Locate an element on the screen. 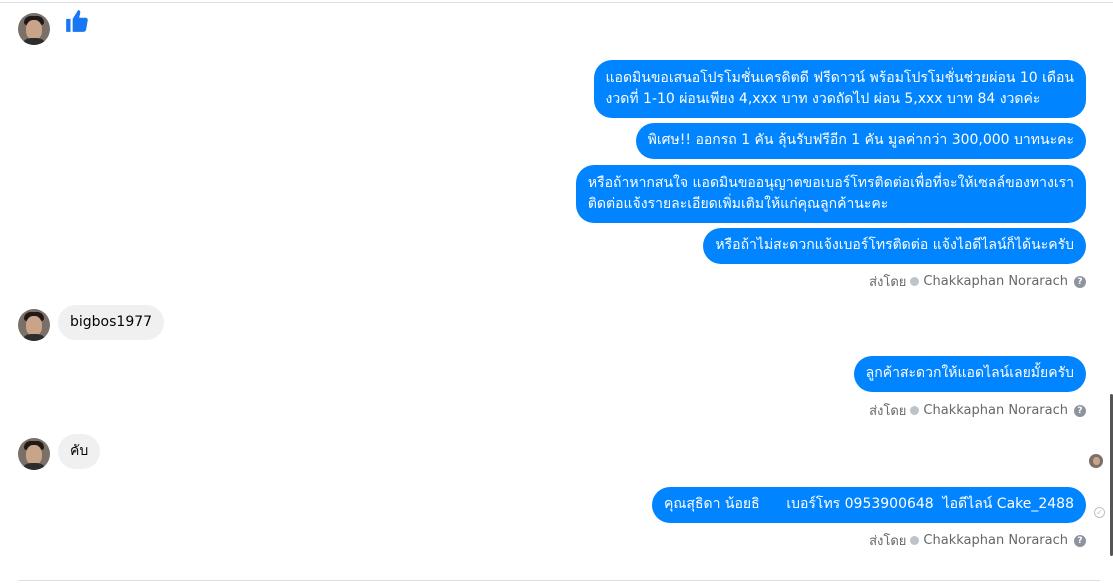 The height and width of the screenshot is (583, 1113). incoming-message: คับ is located at coordinates (79, 451).